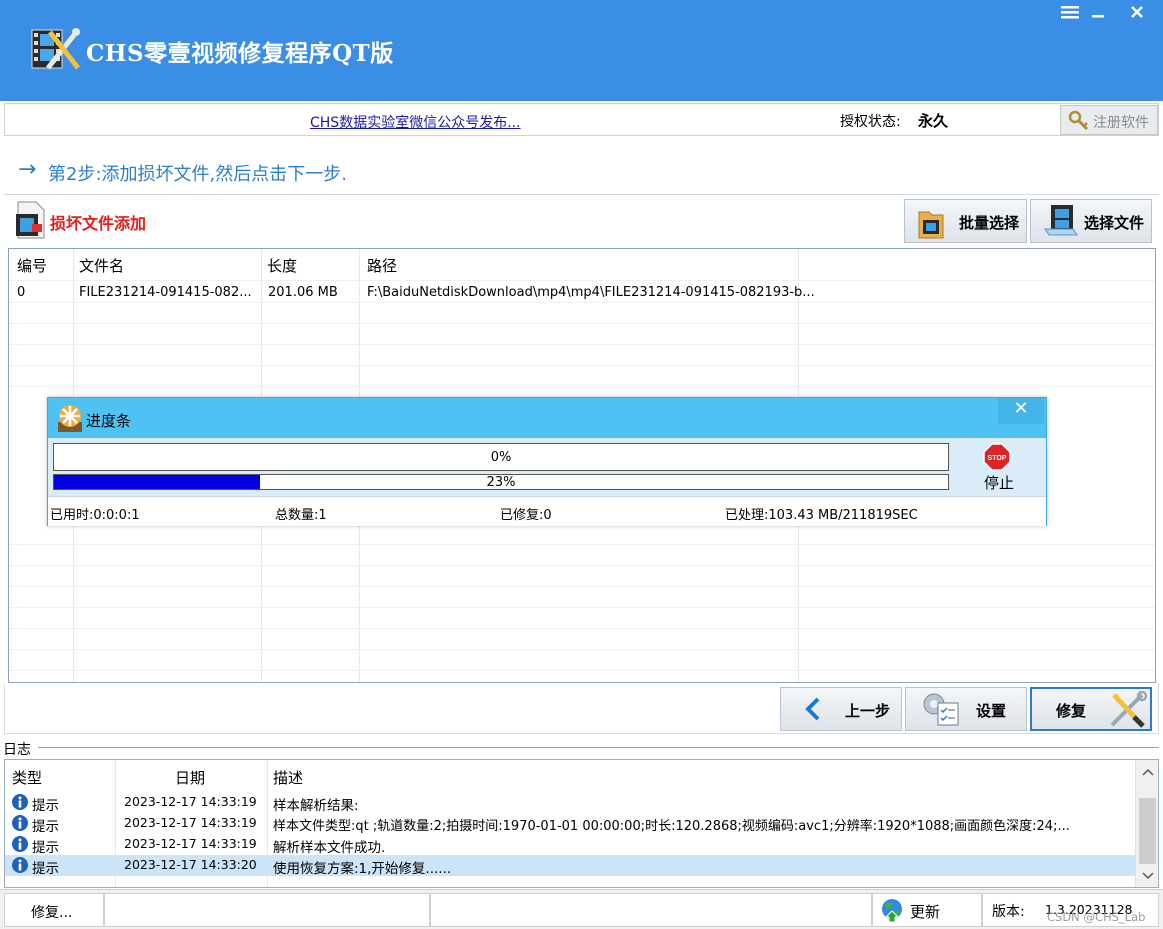 Image resolution: width=1163 pixels, height=929 pixels. I want to click on settings-button: 设置, so click(966, 709).